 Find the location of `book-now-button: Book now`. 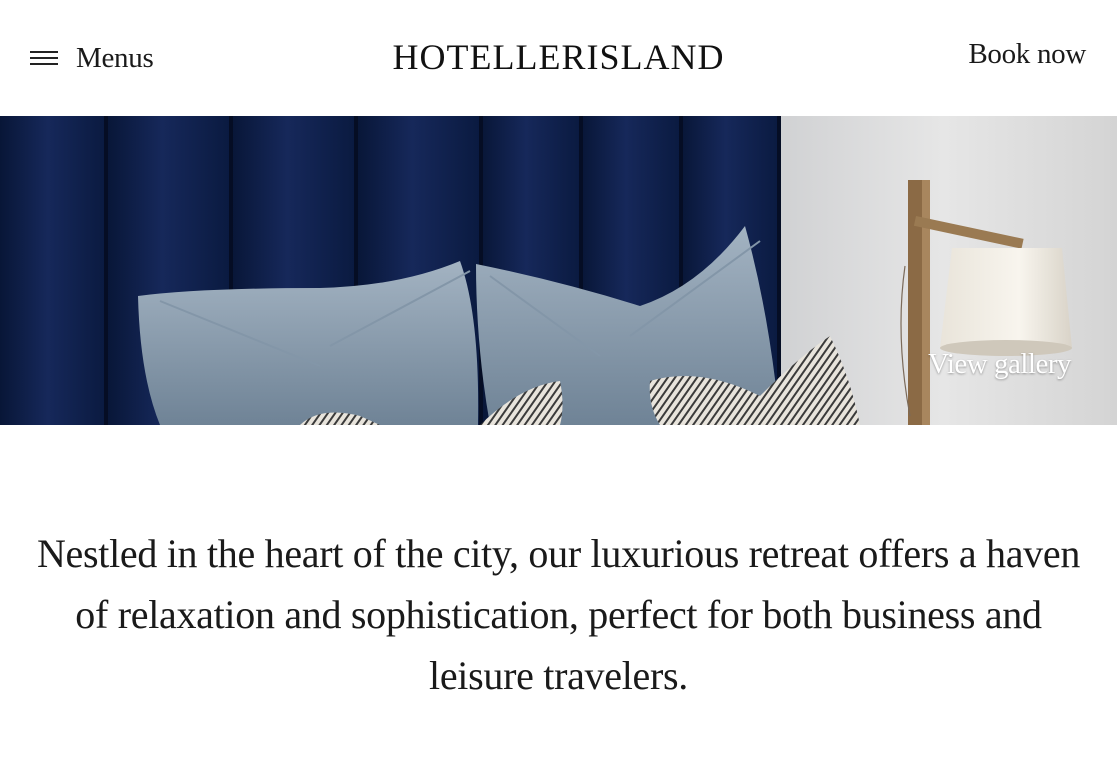

book-now-button: Book now is located at coordinates (1027, 54).